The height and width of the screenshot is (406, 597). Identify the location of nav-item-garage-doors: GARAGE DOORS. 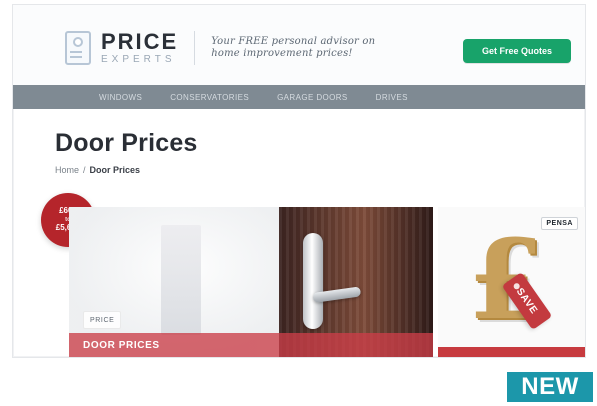
(312, 97).